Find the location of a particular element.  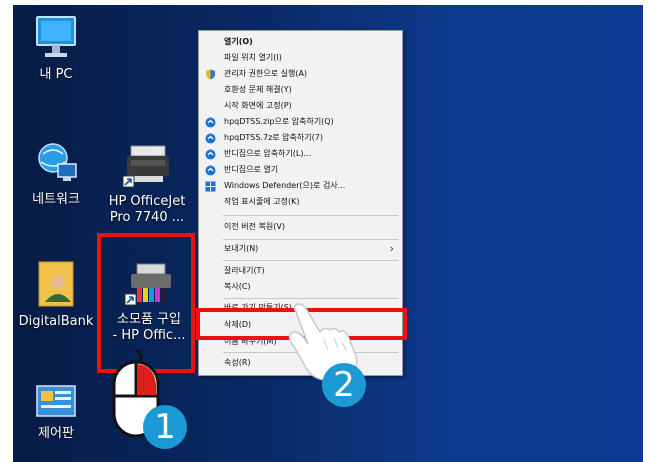

menu-item-label: 이전 버전 복원(V) is located at coordinates (254, 226).